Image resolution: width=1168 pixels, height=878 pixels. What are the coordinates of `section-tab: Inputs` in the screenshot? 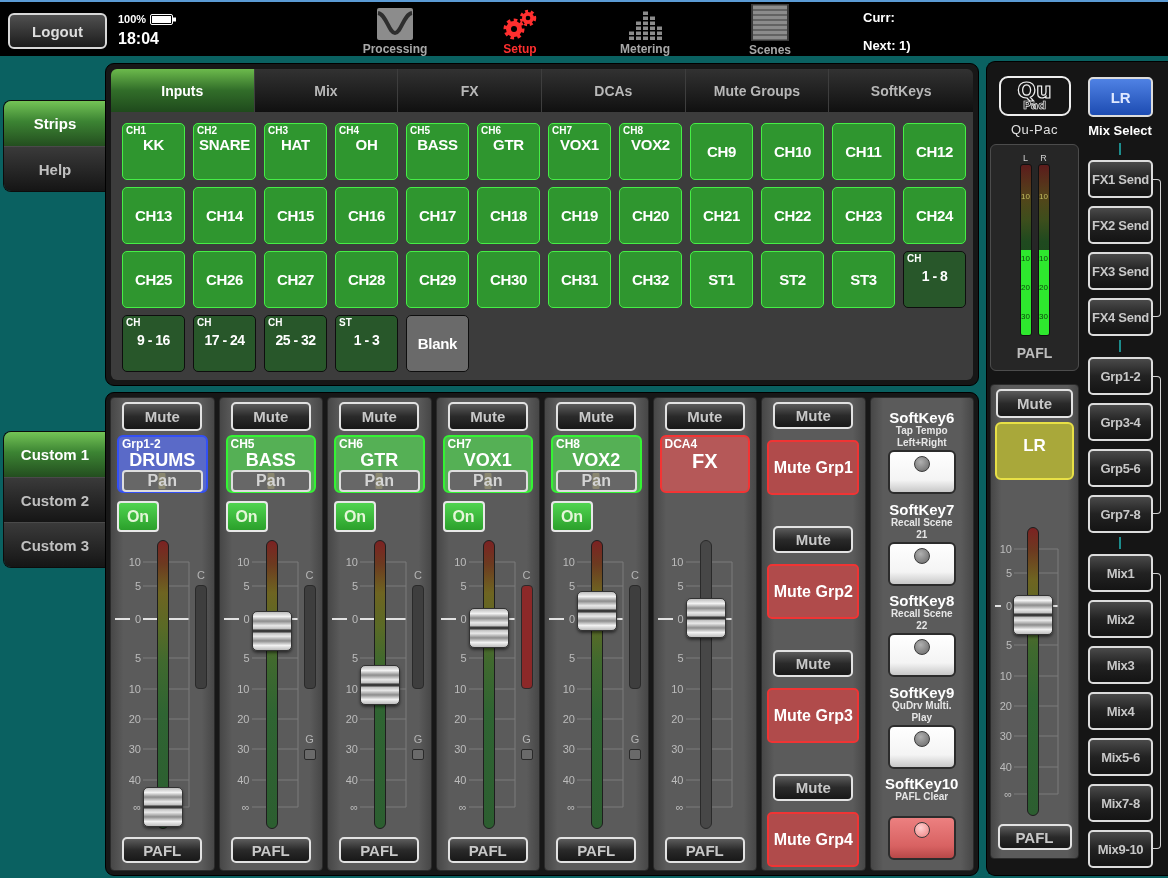 It's located at (183, 90).